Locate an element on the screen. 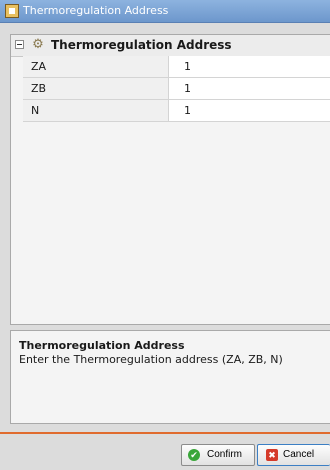  cancel-button: ✖ Cancel is located at coordinates (293, 455).